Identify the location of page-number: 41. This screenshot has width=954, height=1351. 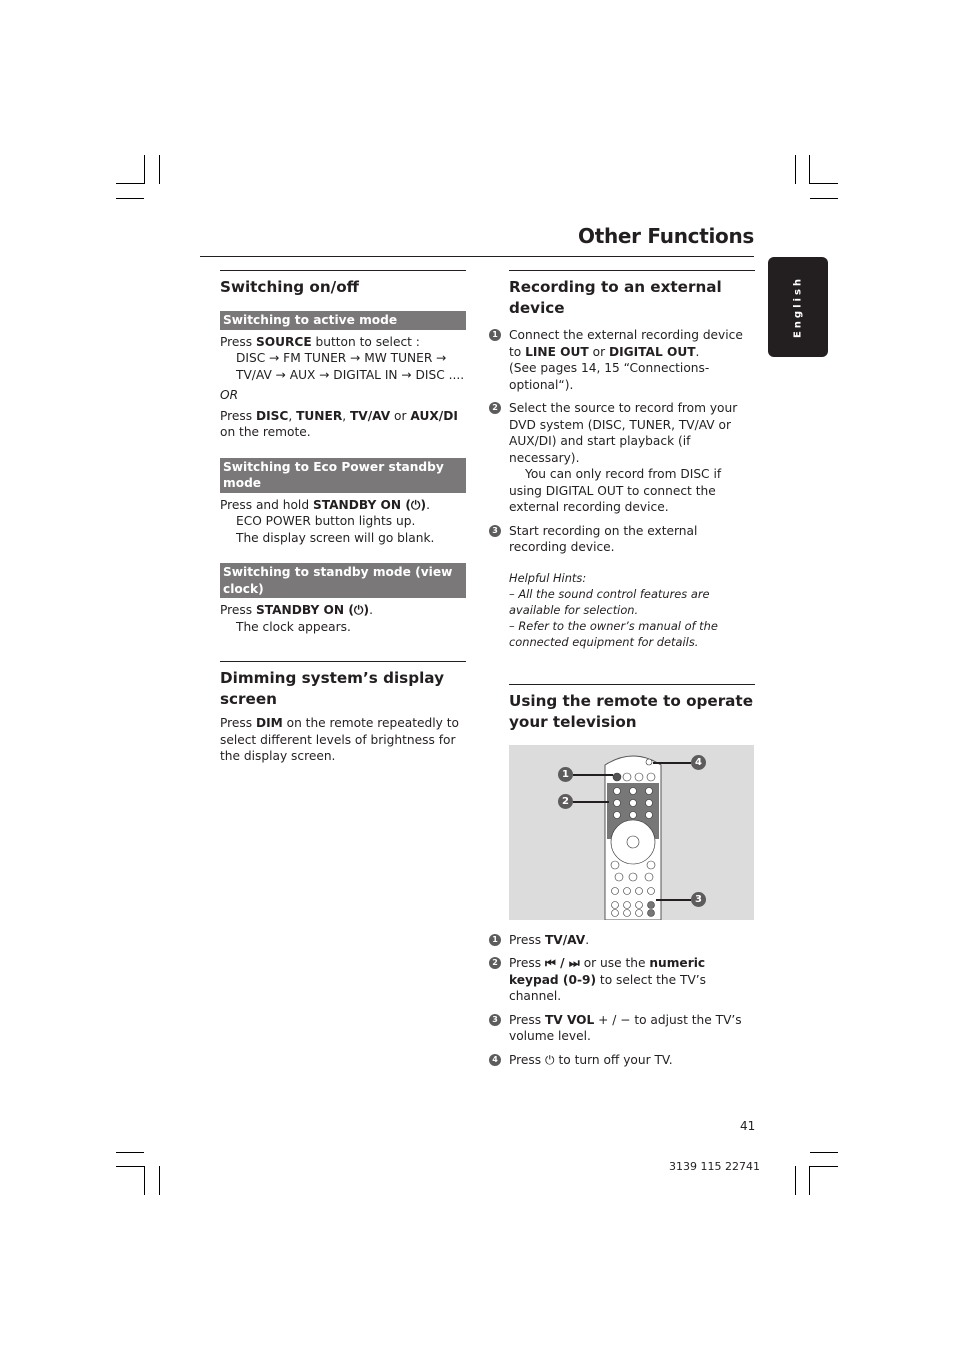
(748, 1126).